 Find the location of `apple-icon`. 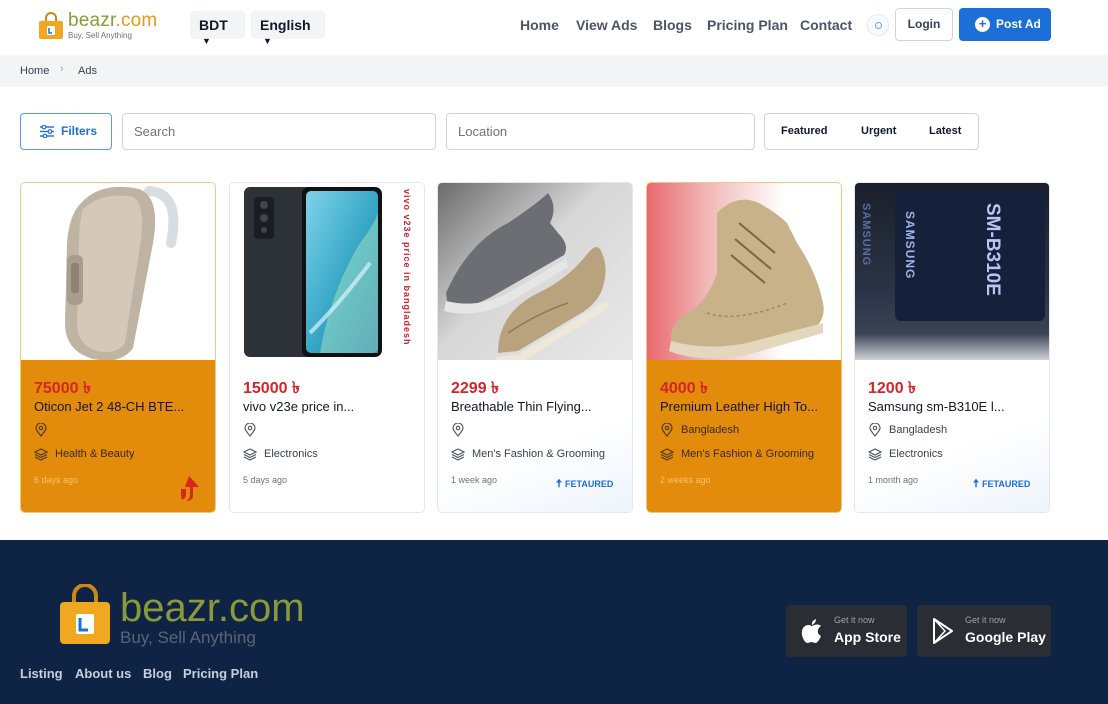

apple-icon is located at coordinates (811, 631).